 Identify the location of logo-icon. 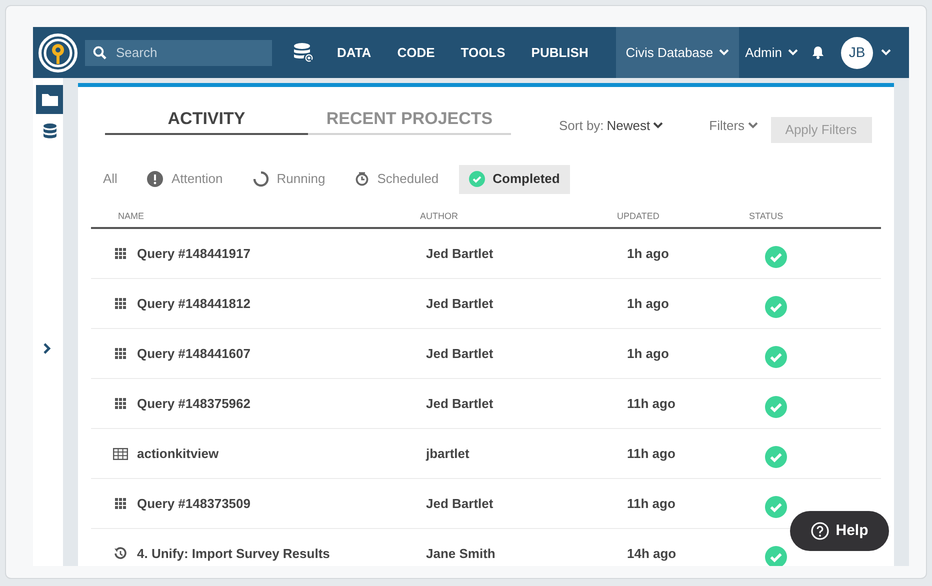
(58, 53).